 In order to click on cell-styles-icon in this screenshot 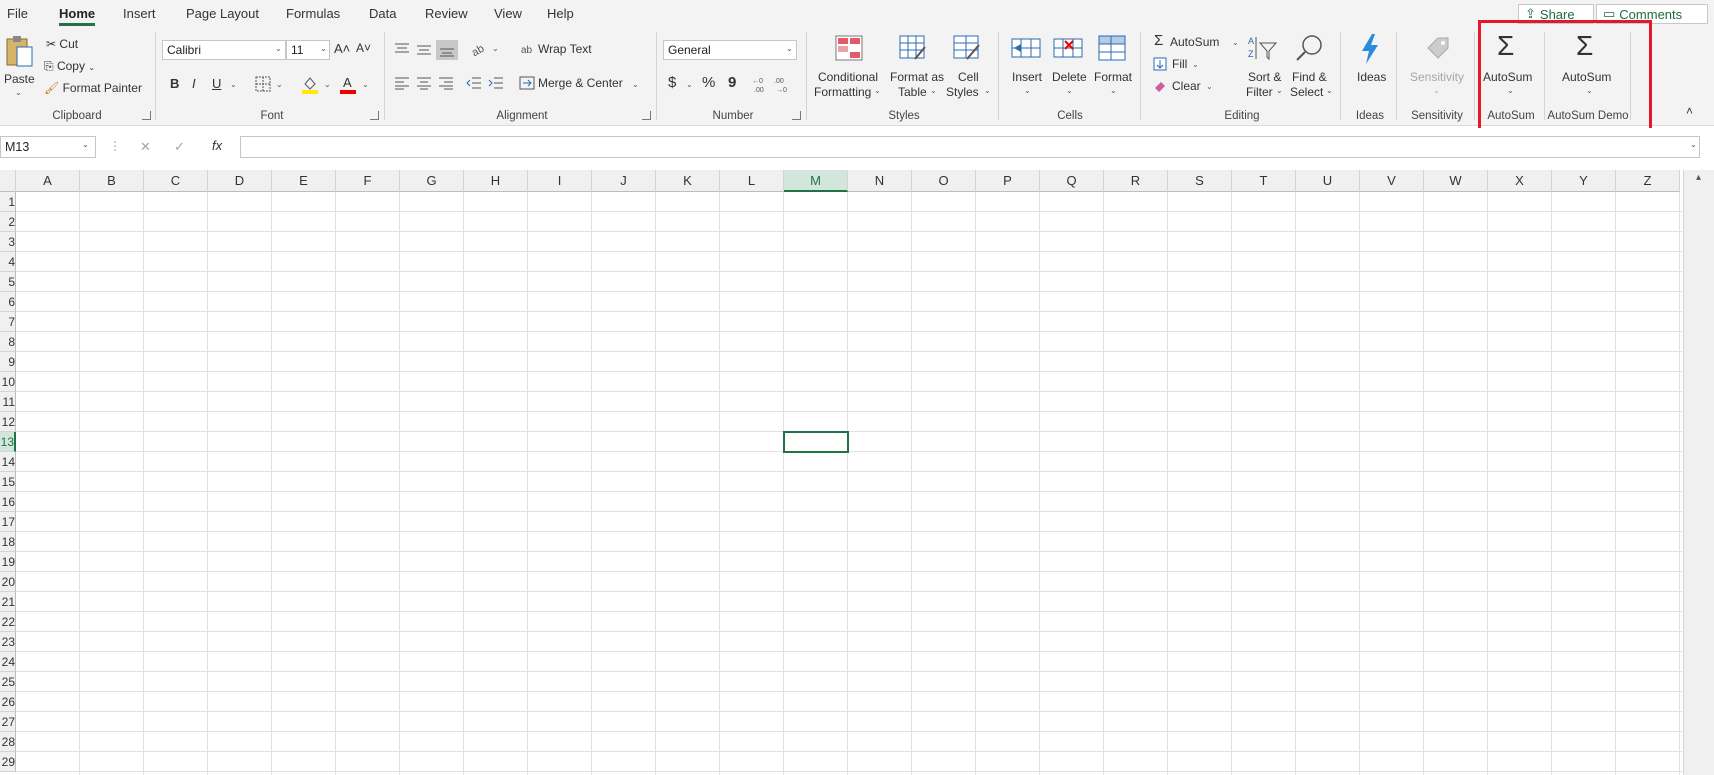, I will do `click(967, 48)`.